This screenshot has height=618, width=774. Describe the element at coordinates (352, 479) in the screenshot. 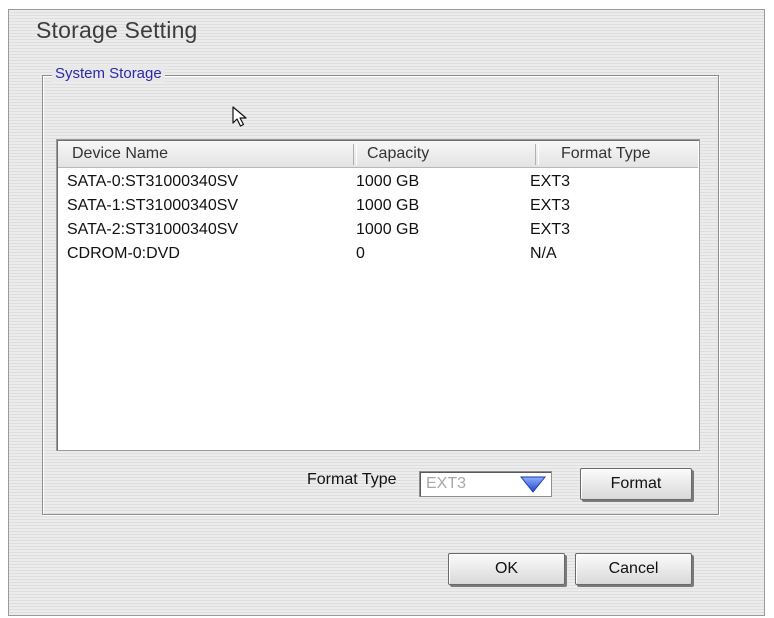

I see `format-type-label: Format Type` at that location.